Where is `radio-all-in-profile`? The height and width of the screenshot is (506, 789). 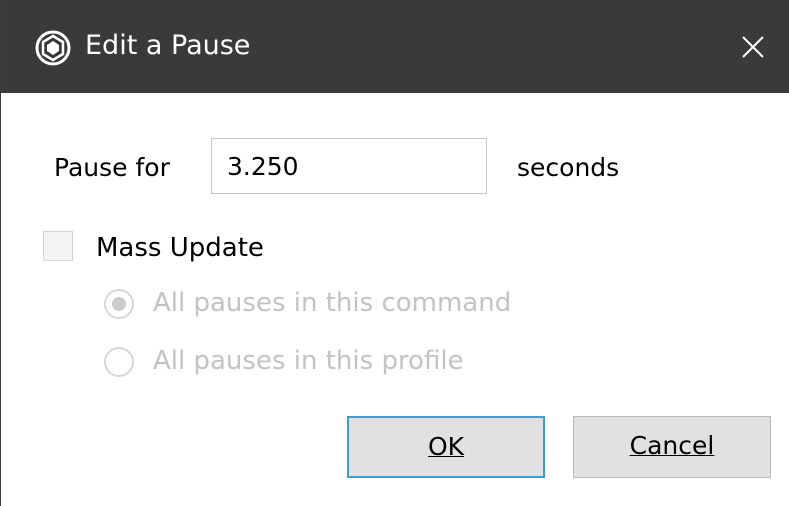
radio-all-in-profile is located at coordinates (119, 362).